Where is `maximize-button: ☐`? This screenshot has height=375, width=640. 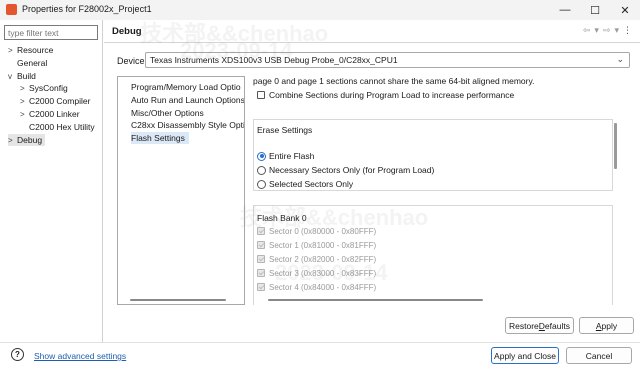 maximize-button: ☐ is located at coordinates (595, 10).